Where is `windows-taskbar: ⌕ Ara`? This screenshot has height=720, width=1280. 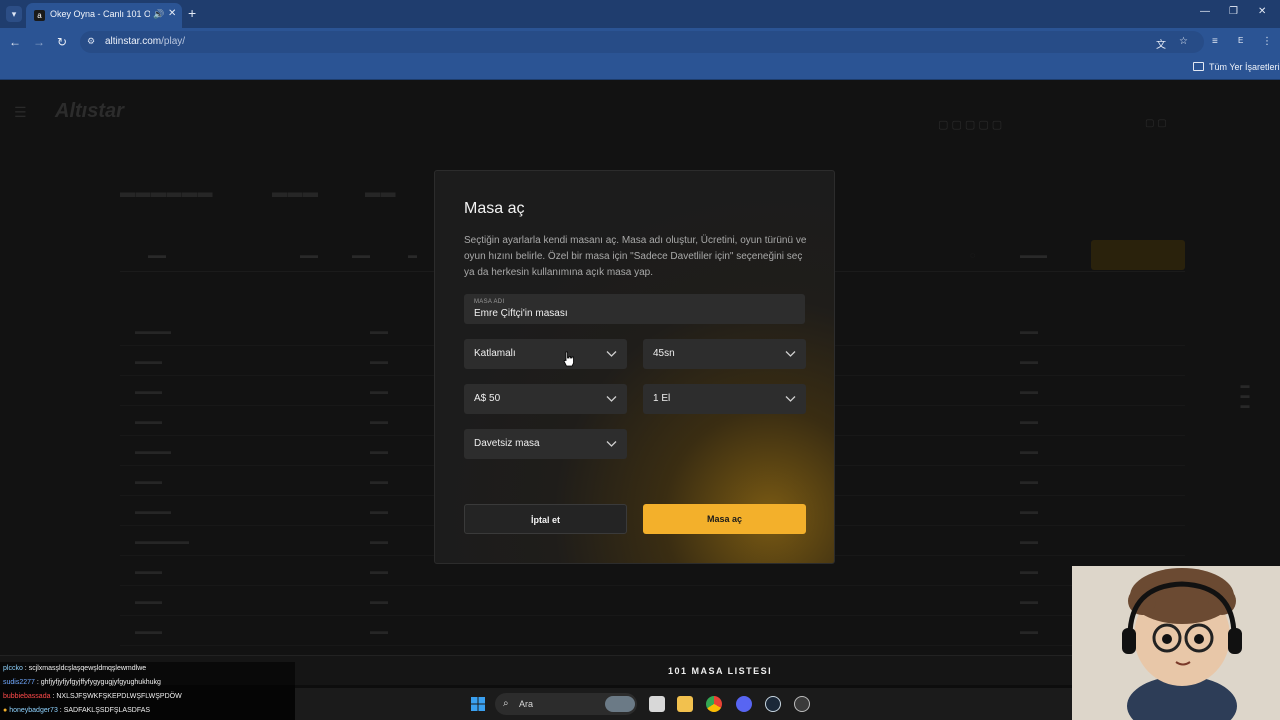 windows-taskbar: ⌕ Ara is located at coordinates (683, 704).